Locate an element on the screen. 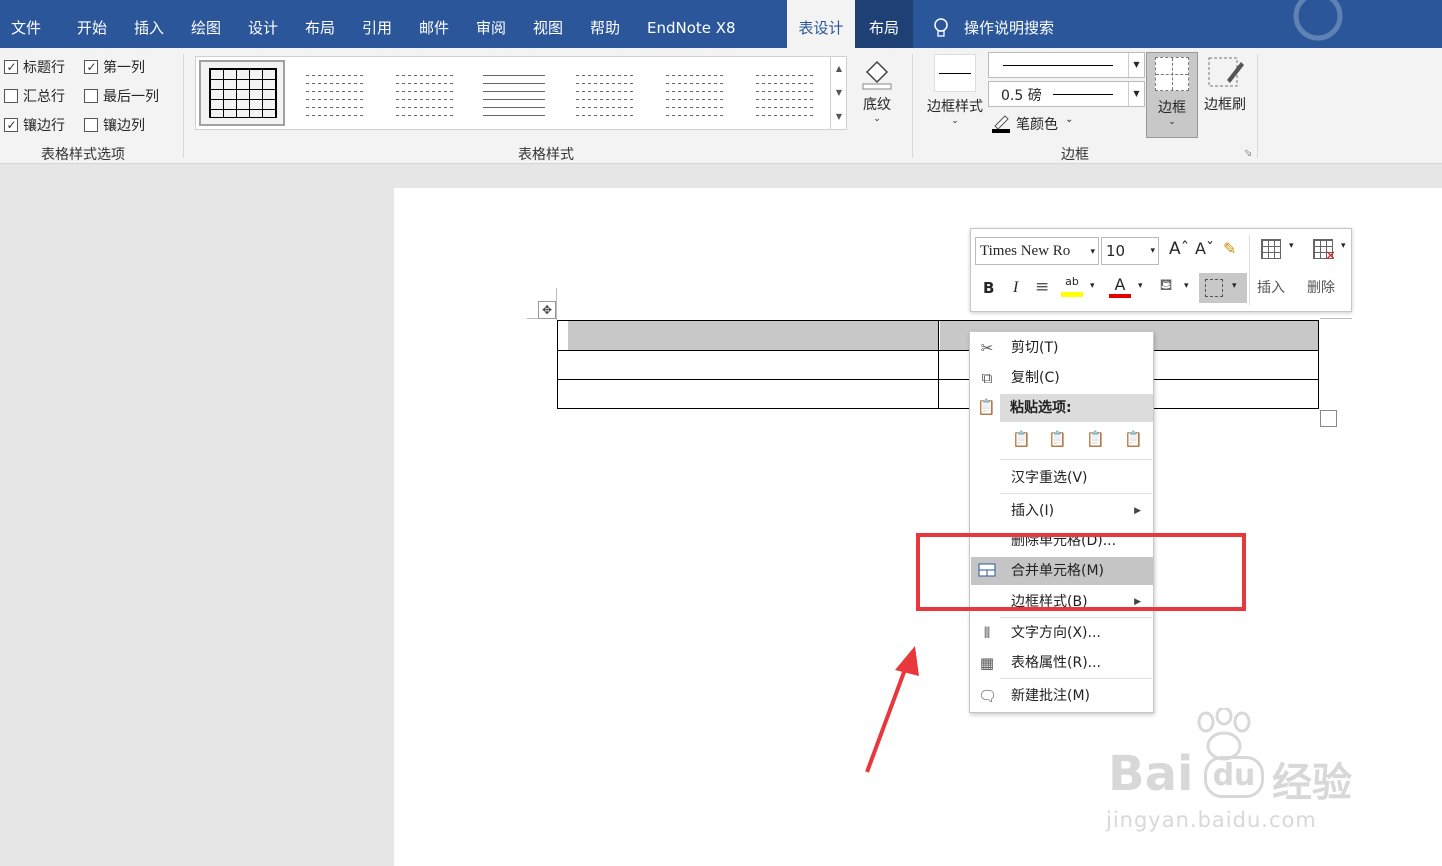 The width and height of the screenshot is (1442, 866). table-styles-gallery: ▲ ▼ ▼ is located at coordinates (521, 93).